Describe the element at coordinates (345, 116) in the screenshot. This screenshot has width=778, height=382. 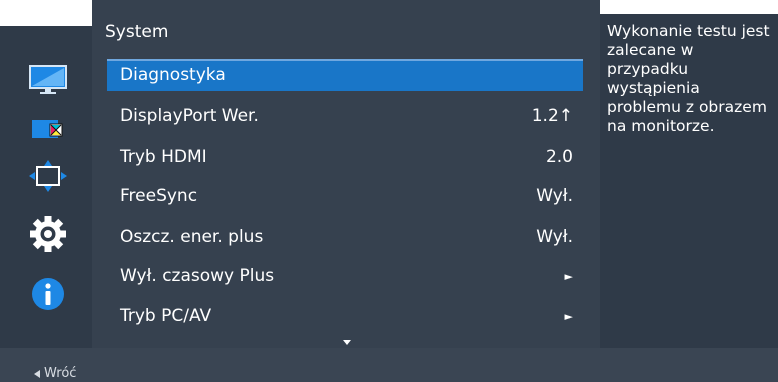
I see `menu-item-displayport: DisplayPort Wer. 1.2↑` at that location.